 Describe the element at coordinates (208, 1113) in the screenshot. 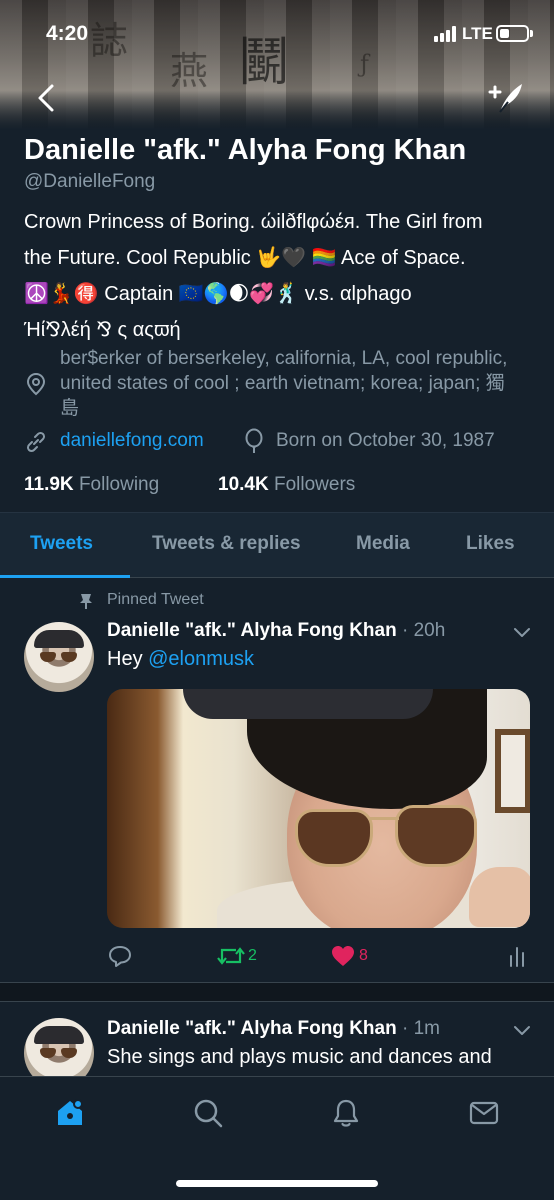

I see `search-icon` at that location.